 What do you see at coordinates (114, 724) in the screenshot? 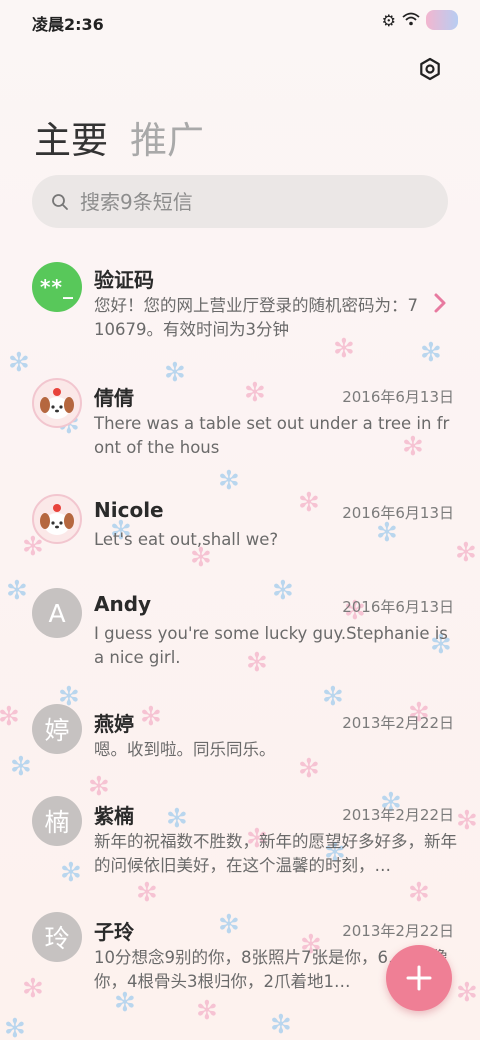
I see `contact-name: 燕婷` at bounding box center [114, 724].